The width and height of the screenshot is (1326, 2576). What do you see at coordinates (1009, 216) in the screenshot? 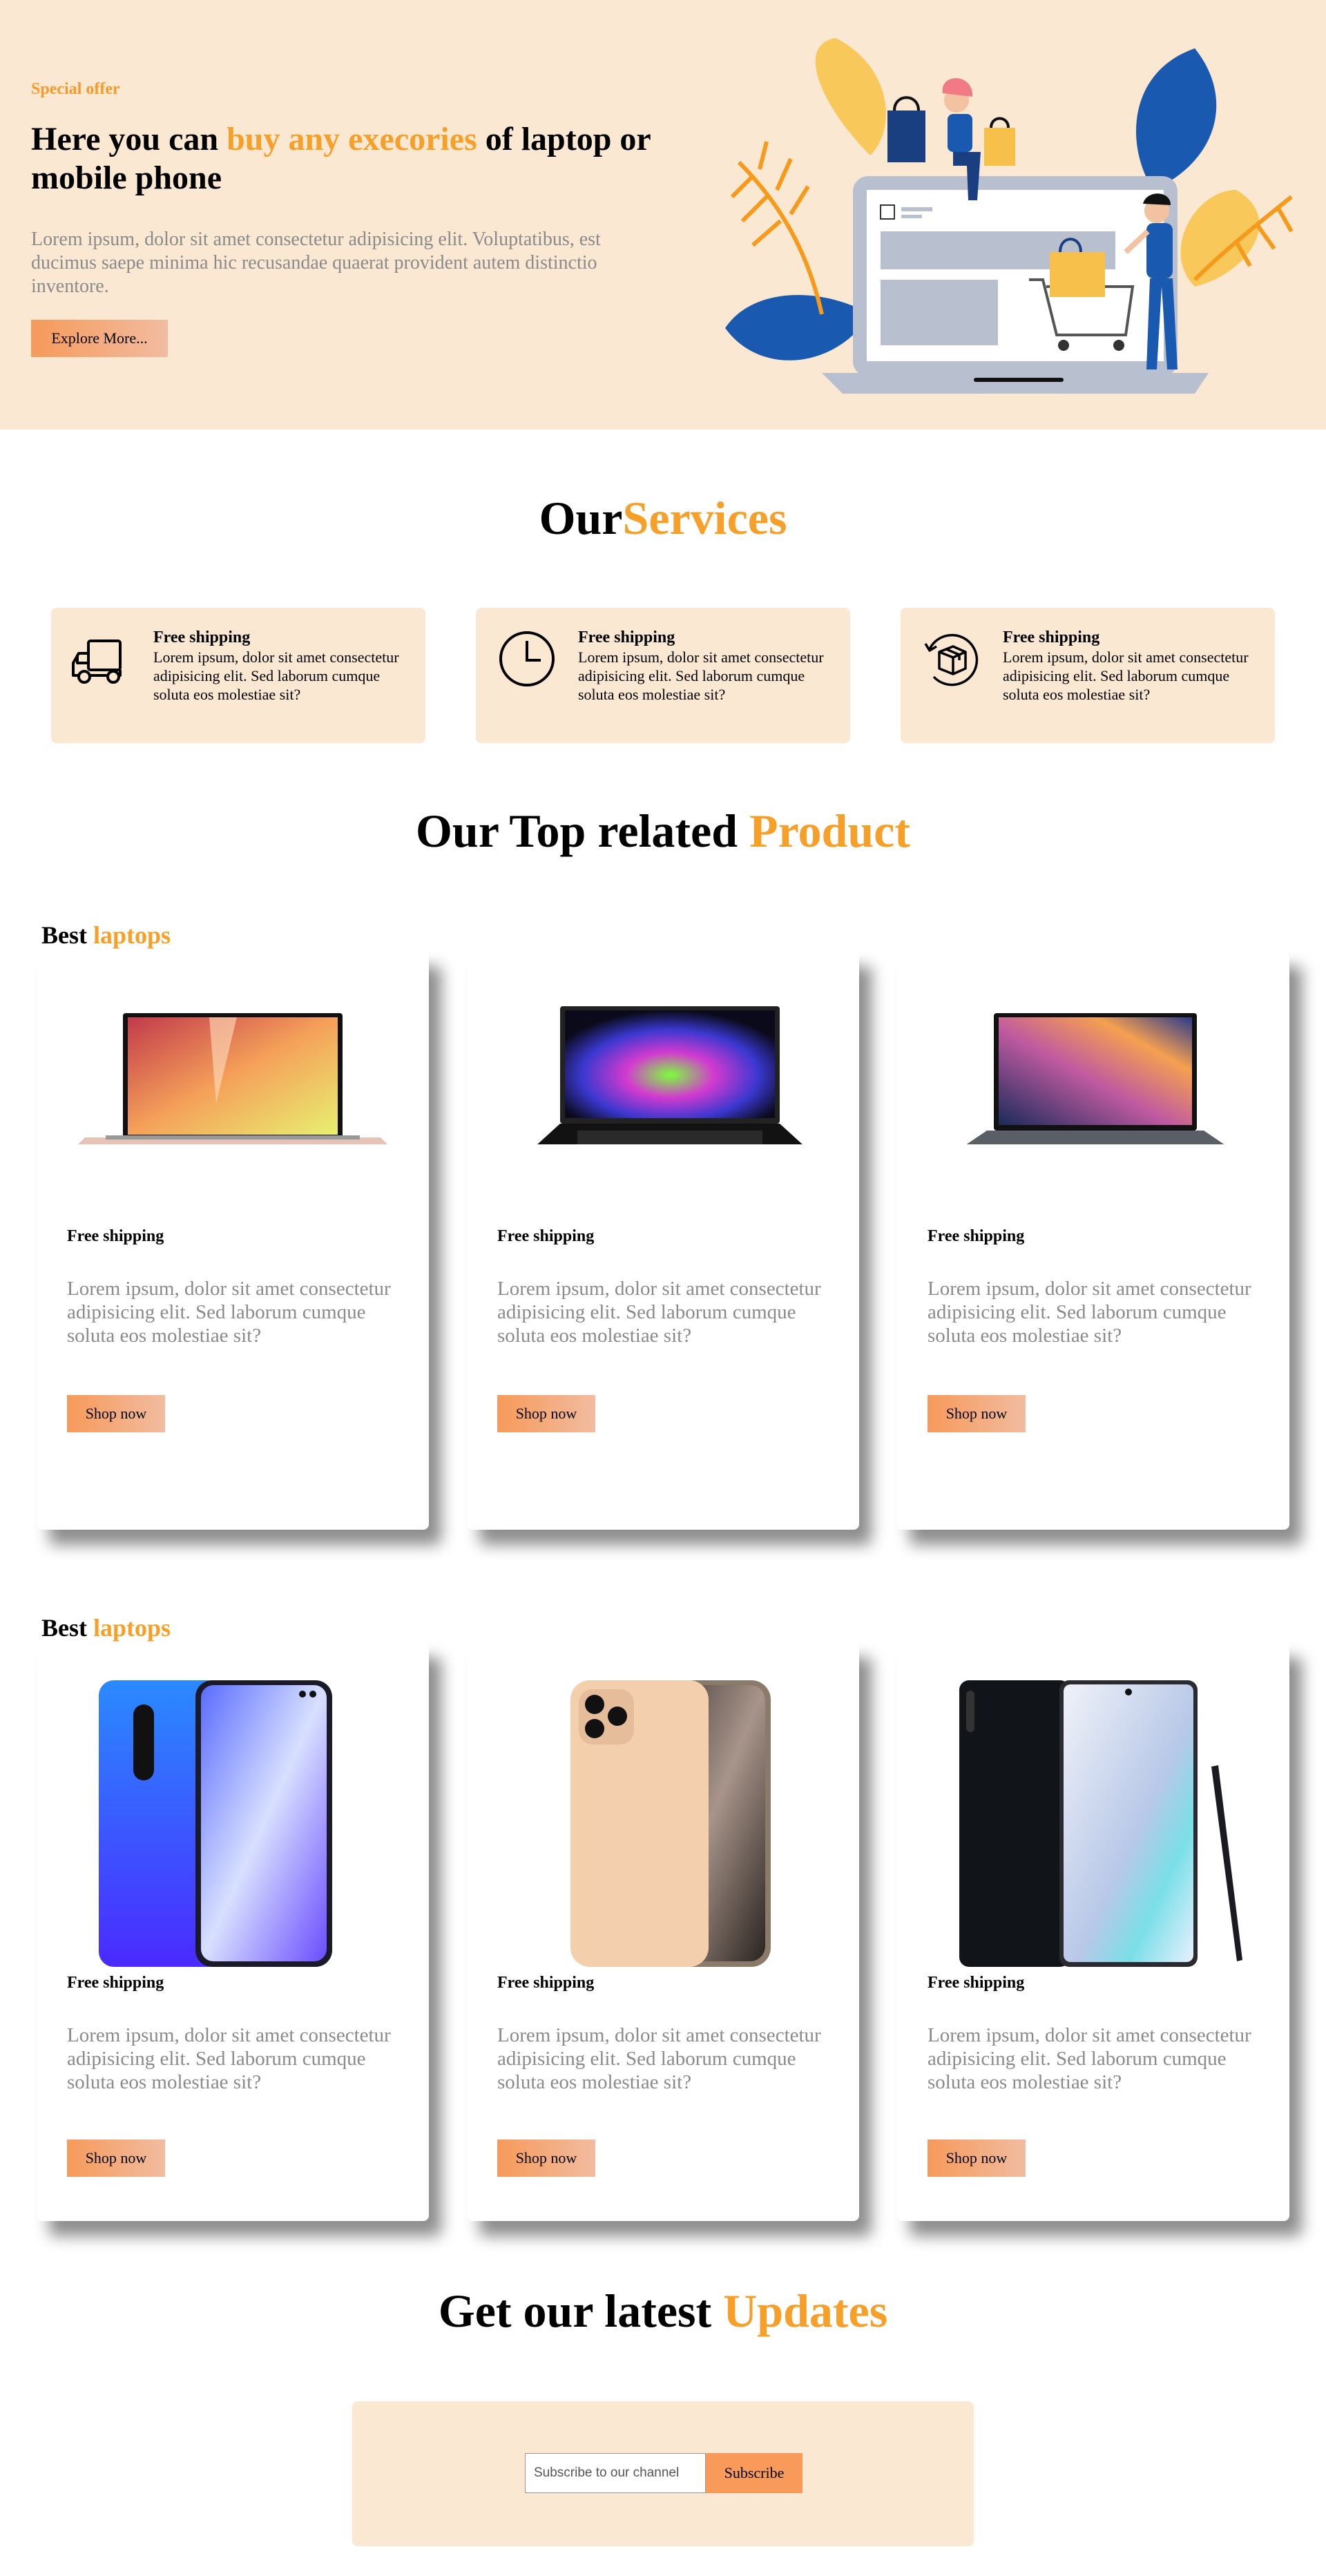
I see `shopping-laptop-illustration` at bounding box center [1009, 216].